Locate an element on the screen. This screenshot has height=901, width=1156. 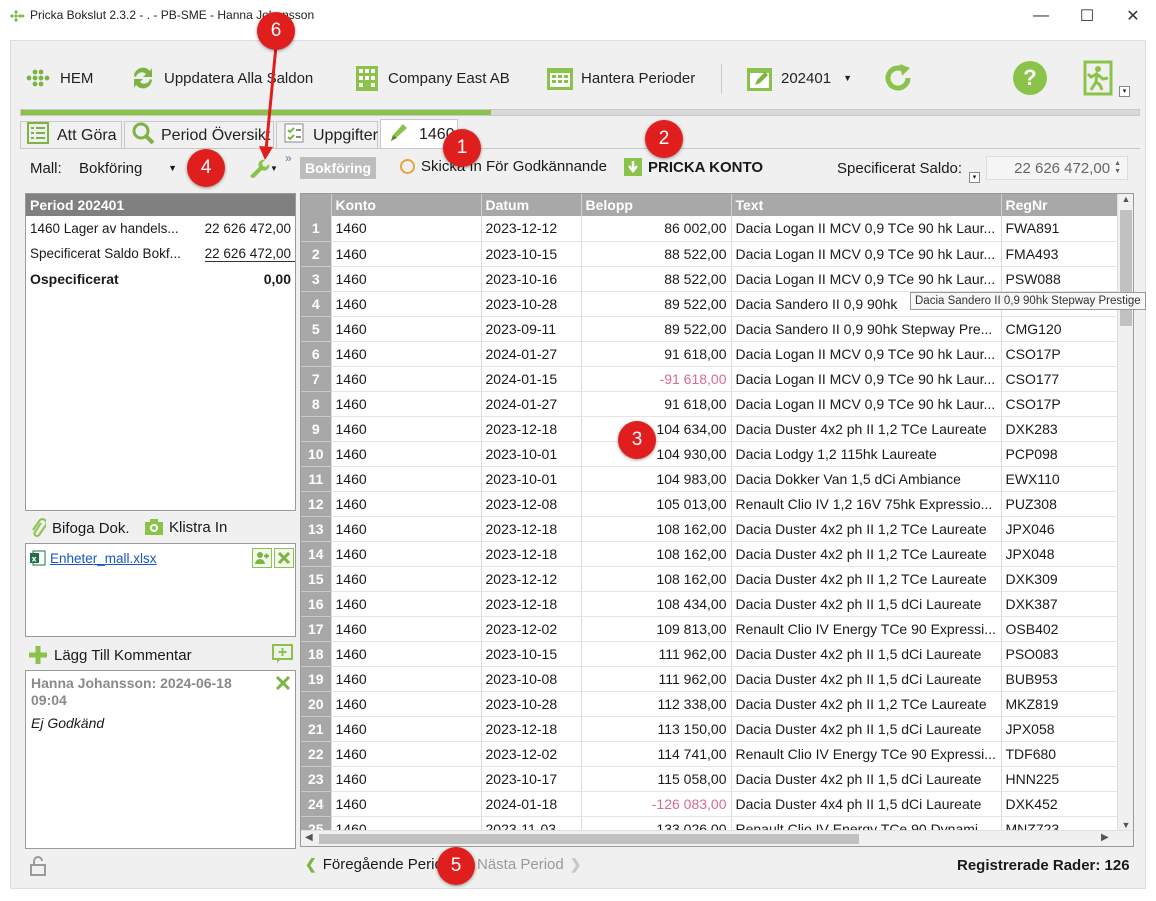
period-selector: 202401 ▼ is located at coordinates (798, 78).